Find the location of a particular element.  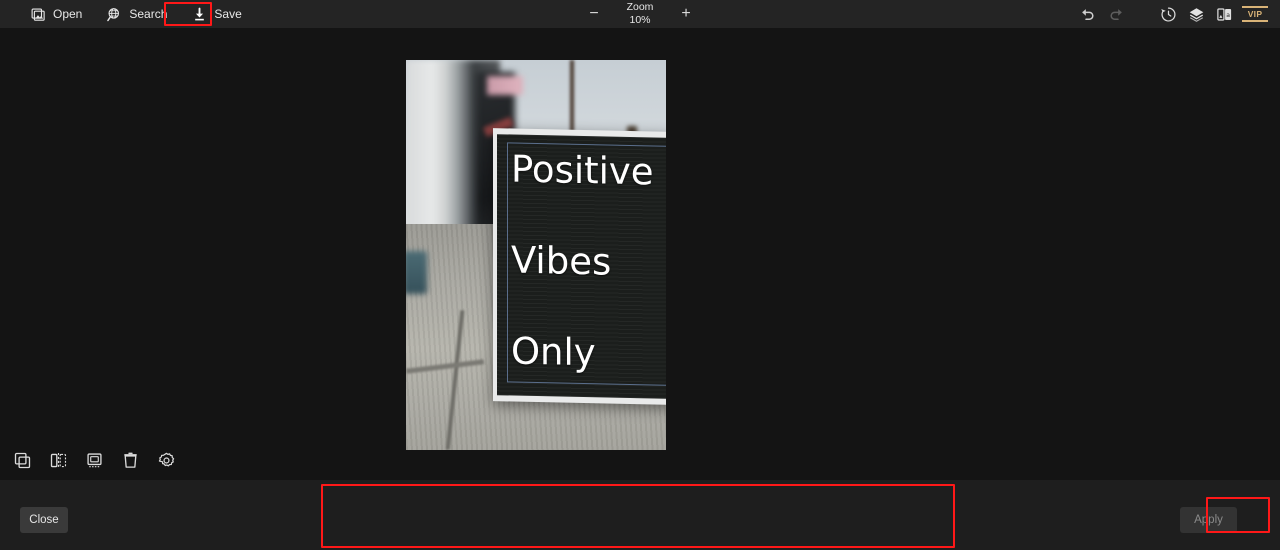

crop-select-icon is located at coordinates (94, 460).